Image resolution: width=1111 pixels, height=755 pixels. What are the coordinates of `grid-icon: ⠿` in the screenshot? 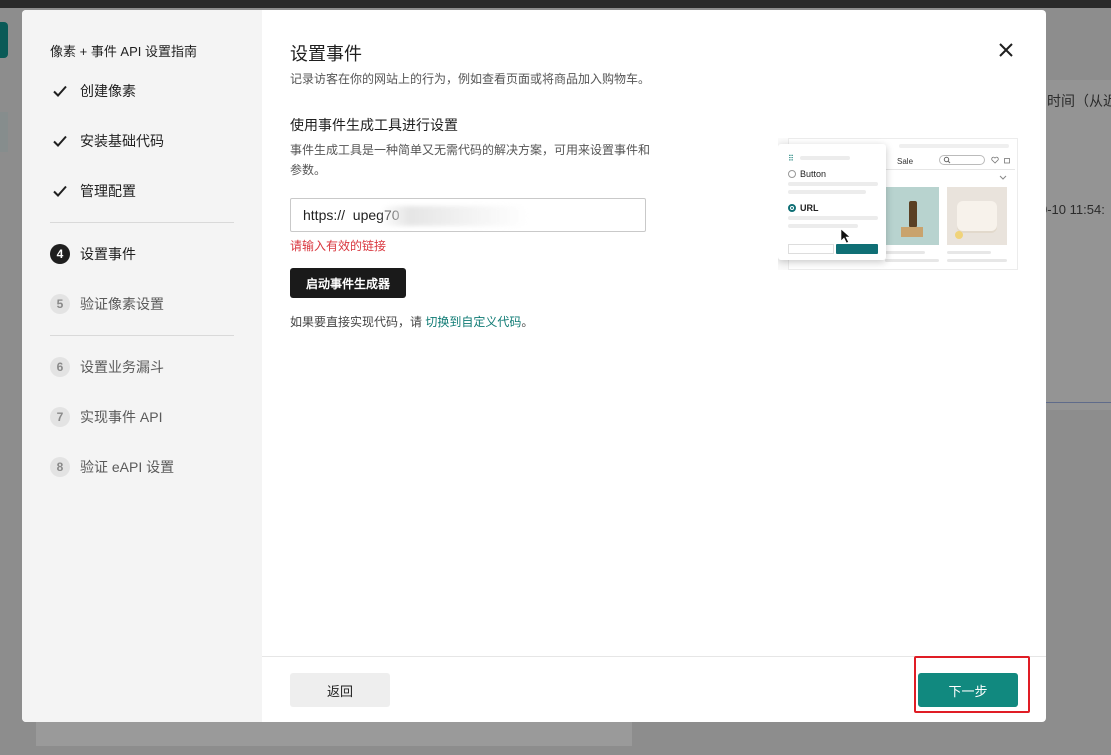 It's located at (791, 158).